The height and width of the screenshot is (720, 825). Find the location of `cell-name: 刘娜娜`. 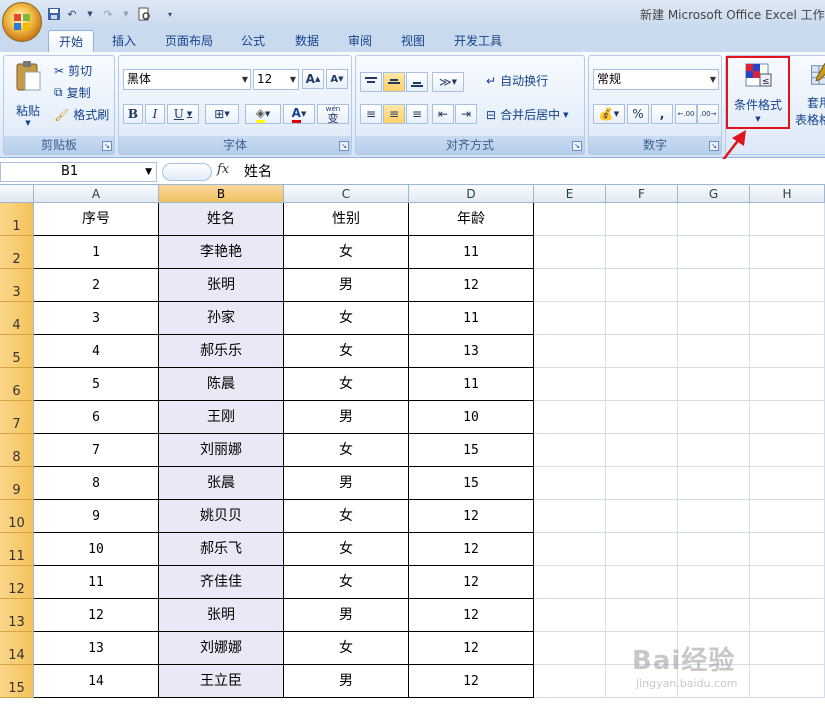

cell-name: 刘娜娜 is located at coordinates (221, 648).